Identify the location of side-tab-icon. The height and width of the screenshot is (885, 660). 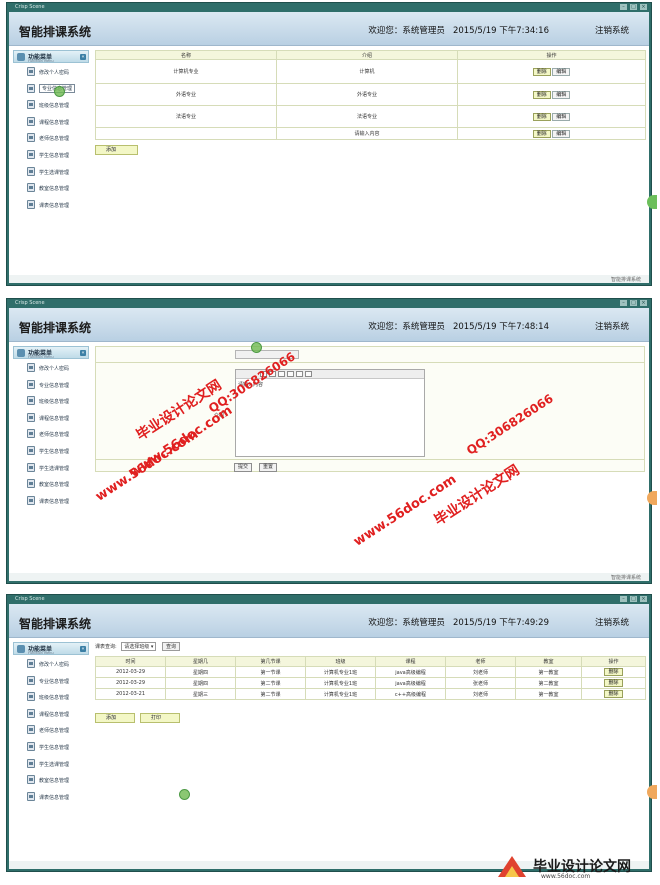
(652, 792).